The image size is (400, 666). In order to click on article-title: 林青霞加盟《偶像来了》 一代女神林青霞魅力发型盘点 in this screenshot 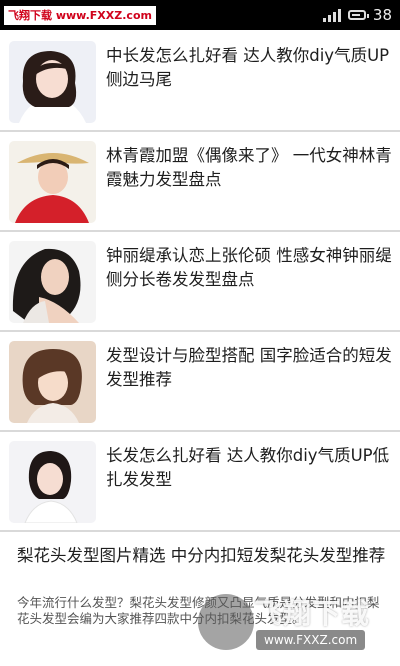, I will do `click(249, 167)`.